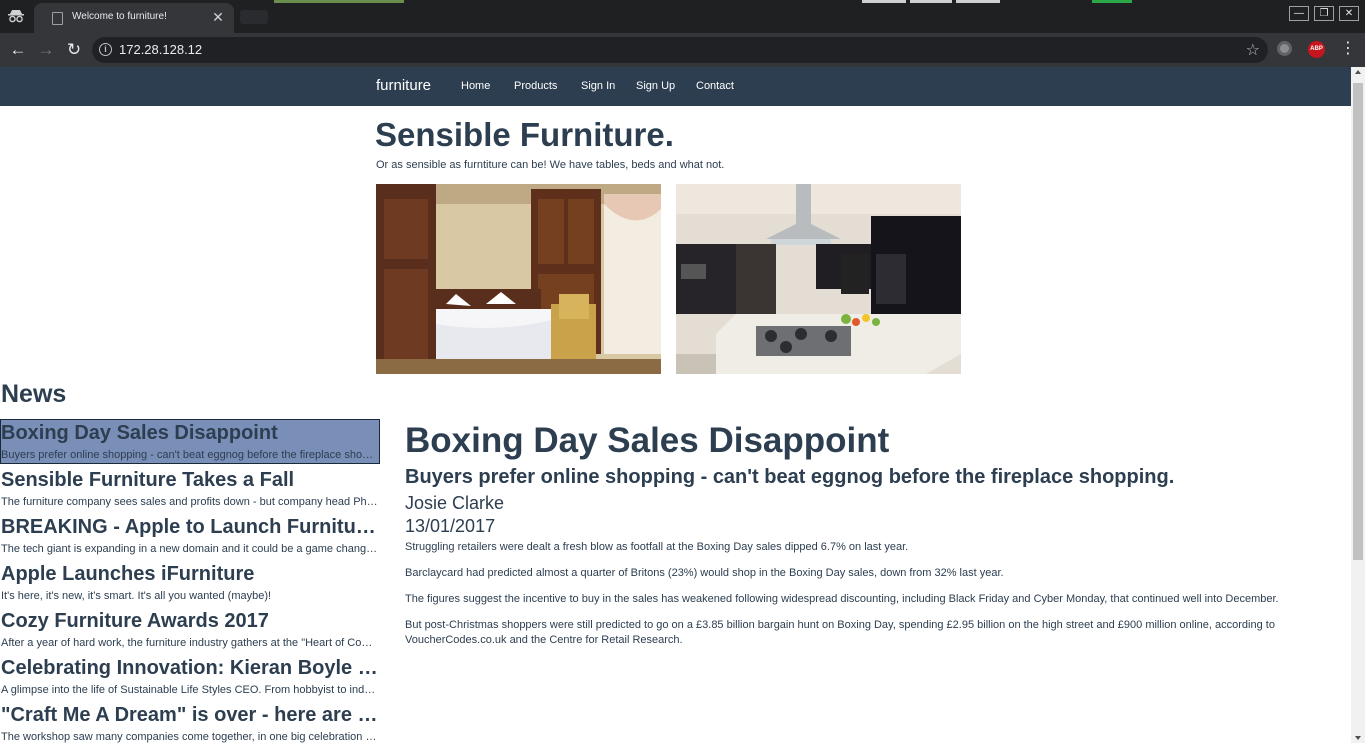 The height and width of the screenshot is (743, 1365). I want to click on nav-sign-in: Sign In, so click(598, 86).